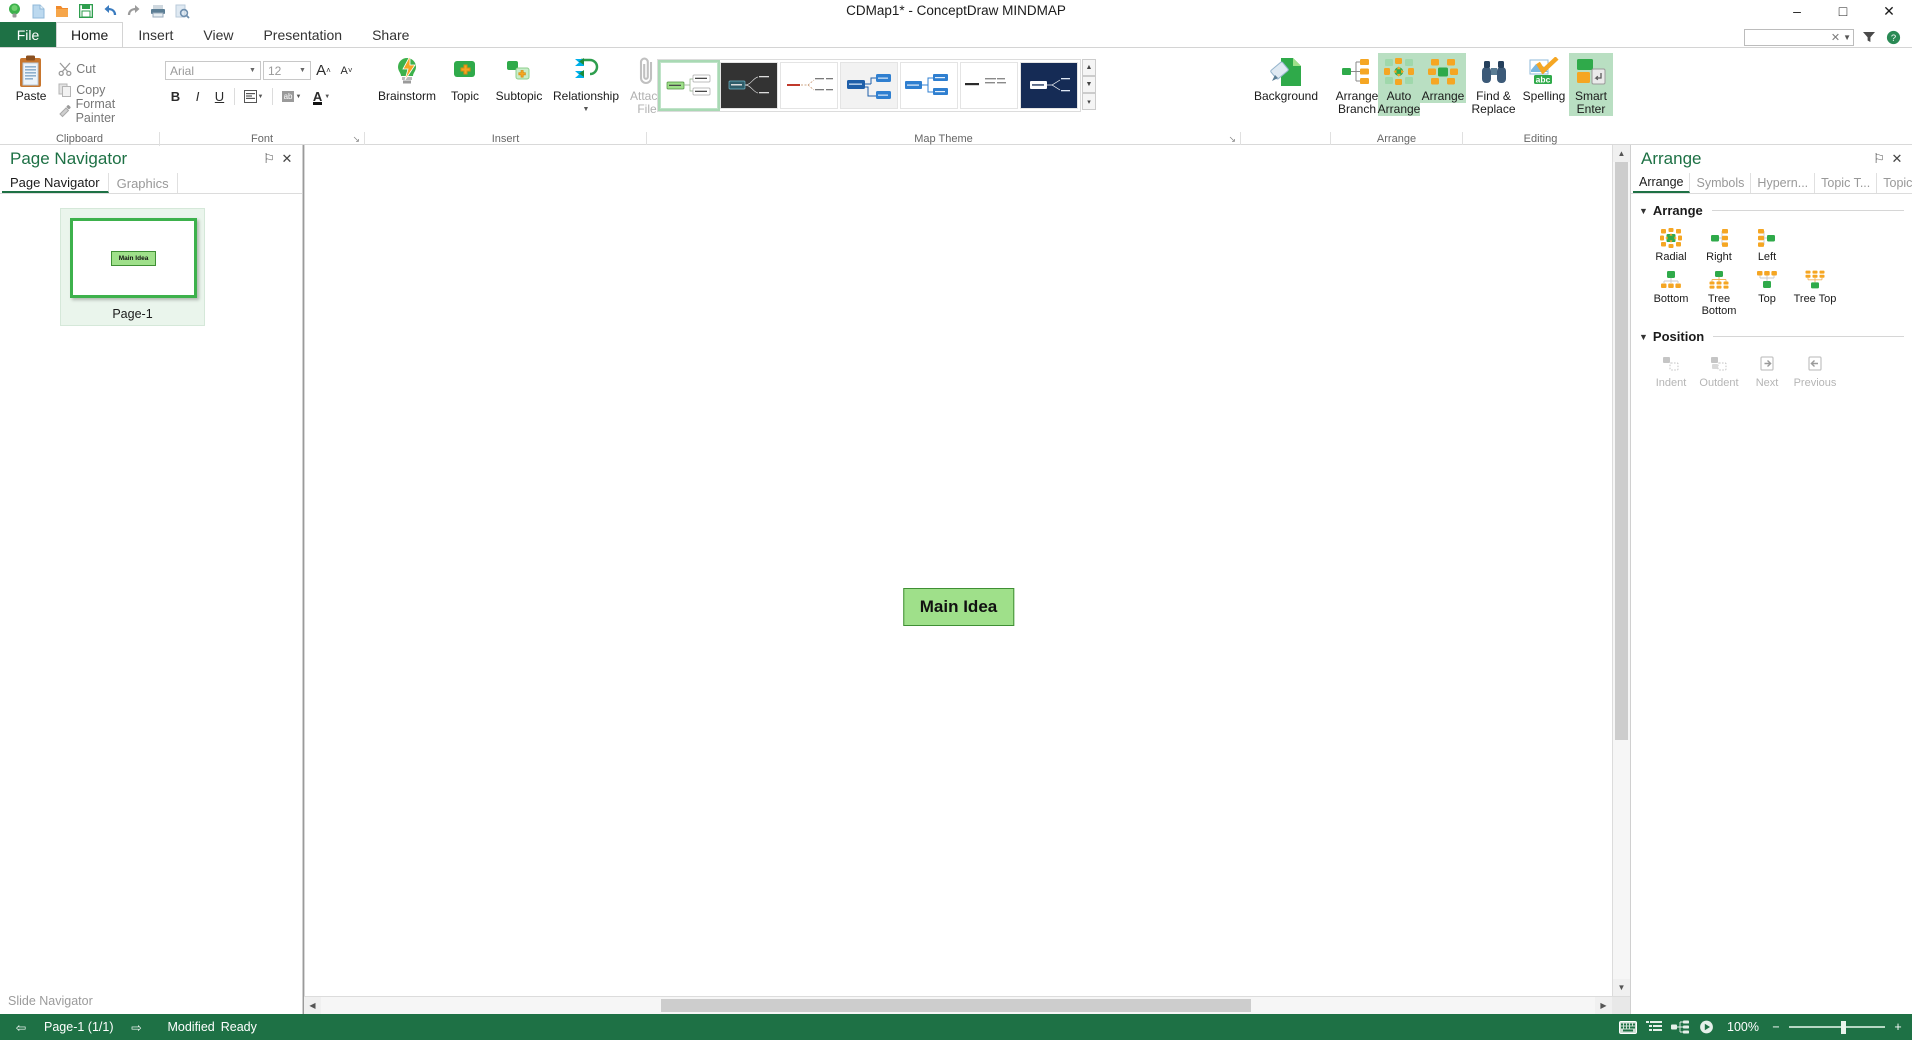 The height and width of the screenshot is (1040, 1912). I want to click on scroll-right-arrow-icon: ▶, so click(1603, 1005).